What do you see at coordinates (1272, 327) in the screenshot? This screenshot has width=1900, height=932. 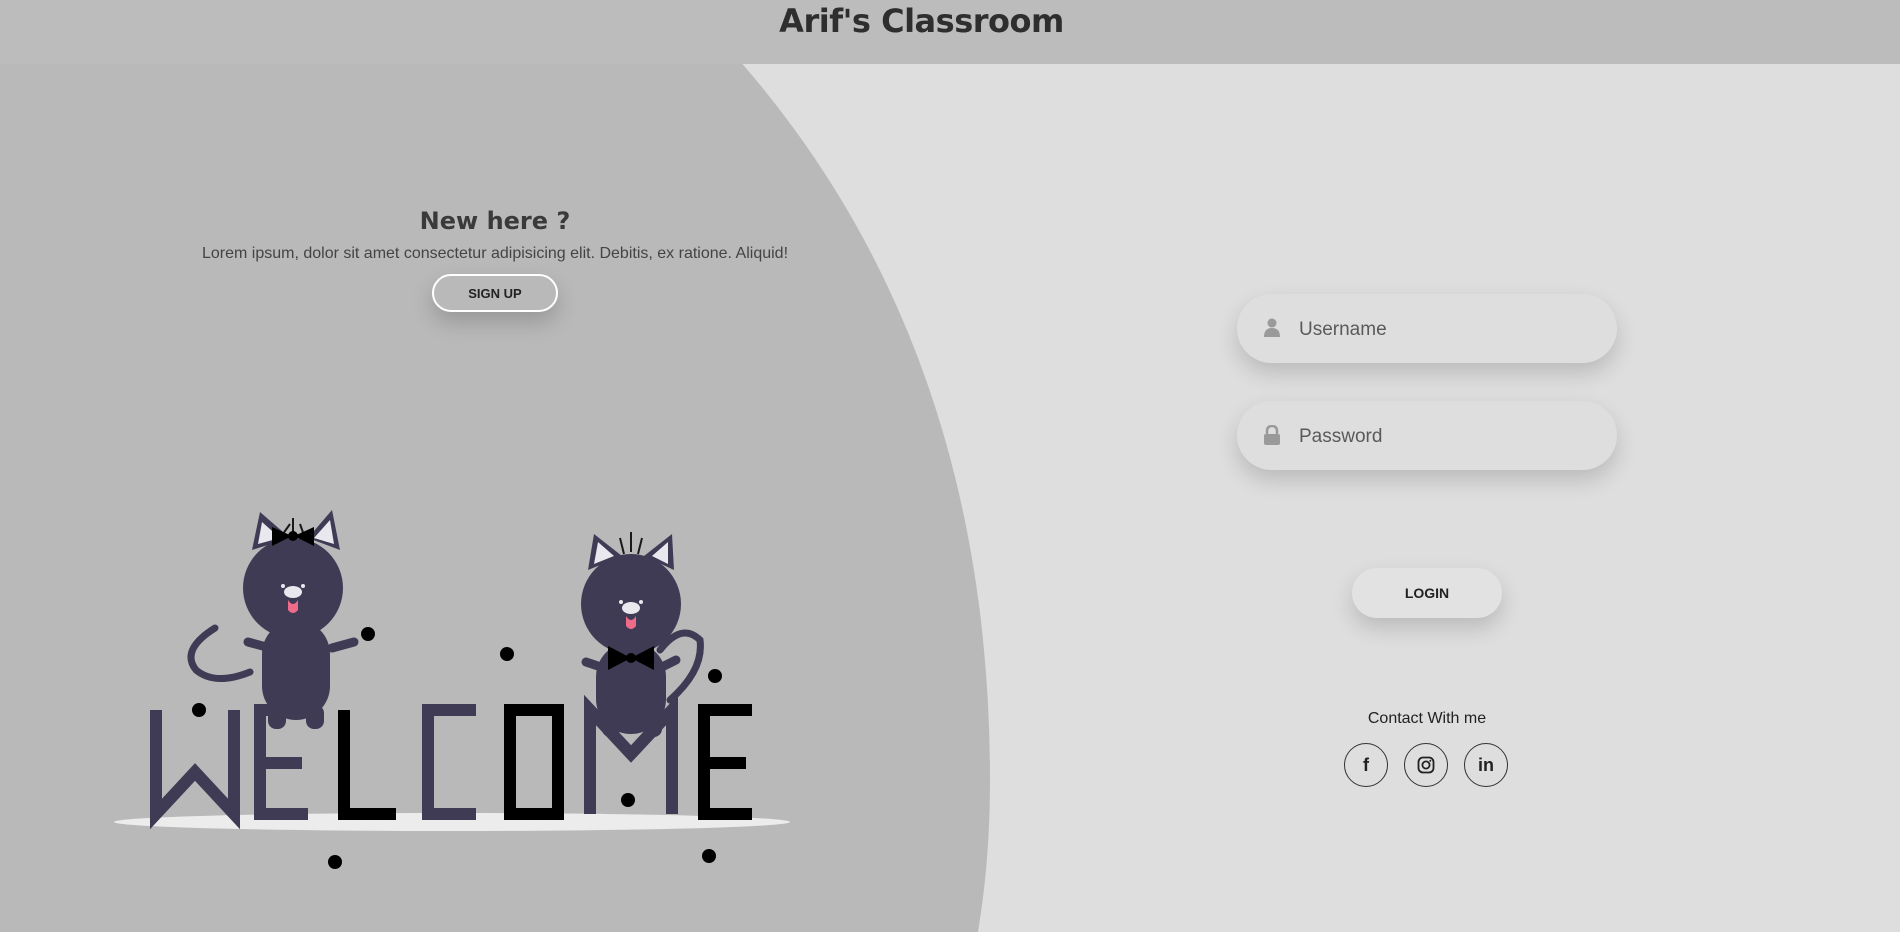 I see `user-icon` at bounding box center [1272, 327].